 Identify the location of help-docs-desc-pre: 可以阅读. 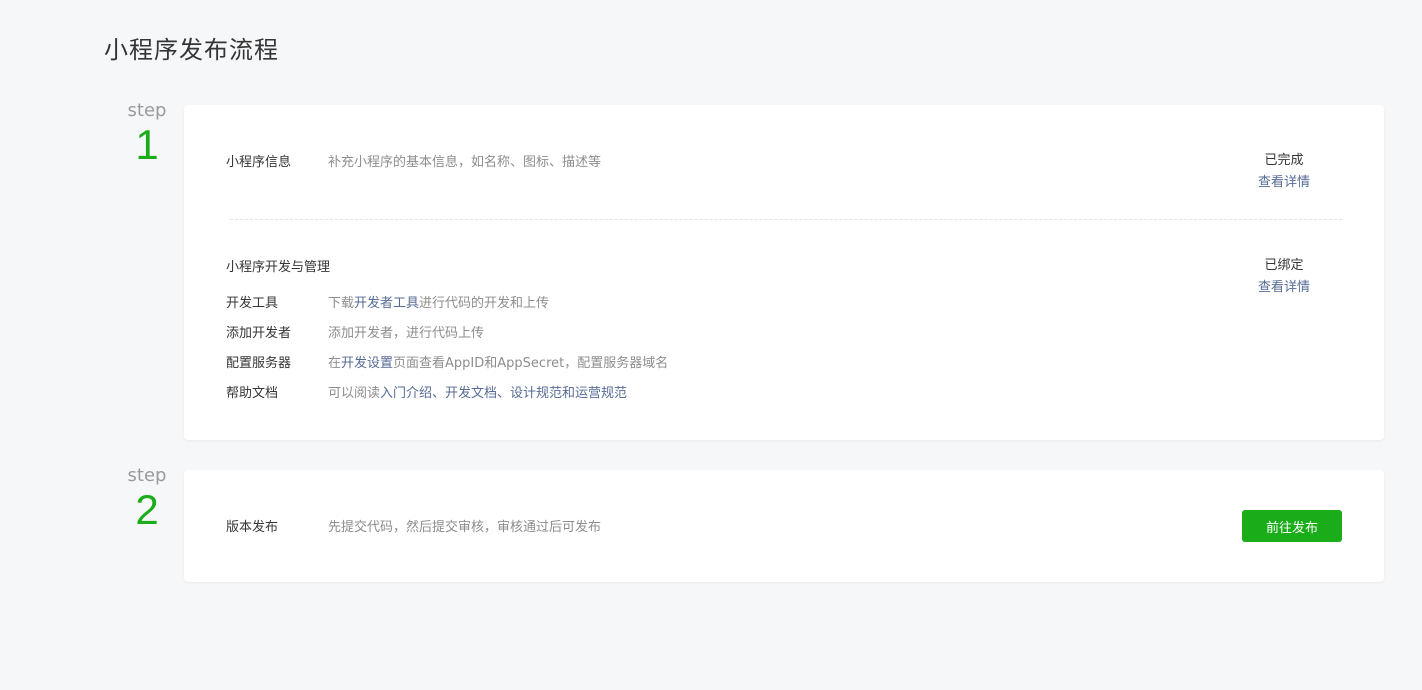
(354, 393).